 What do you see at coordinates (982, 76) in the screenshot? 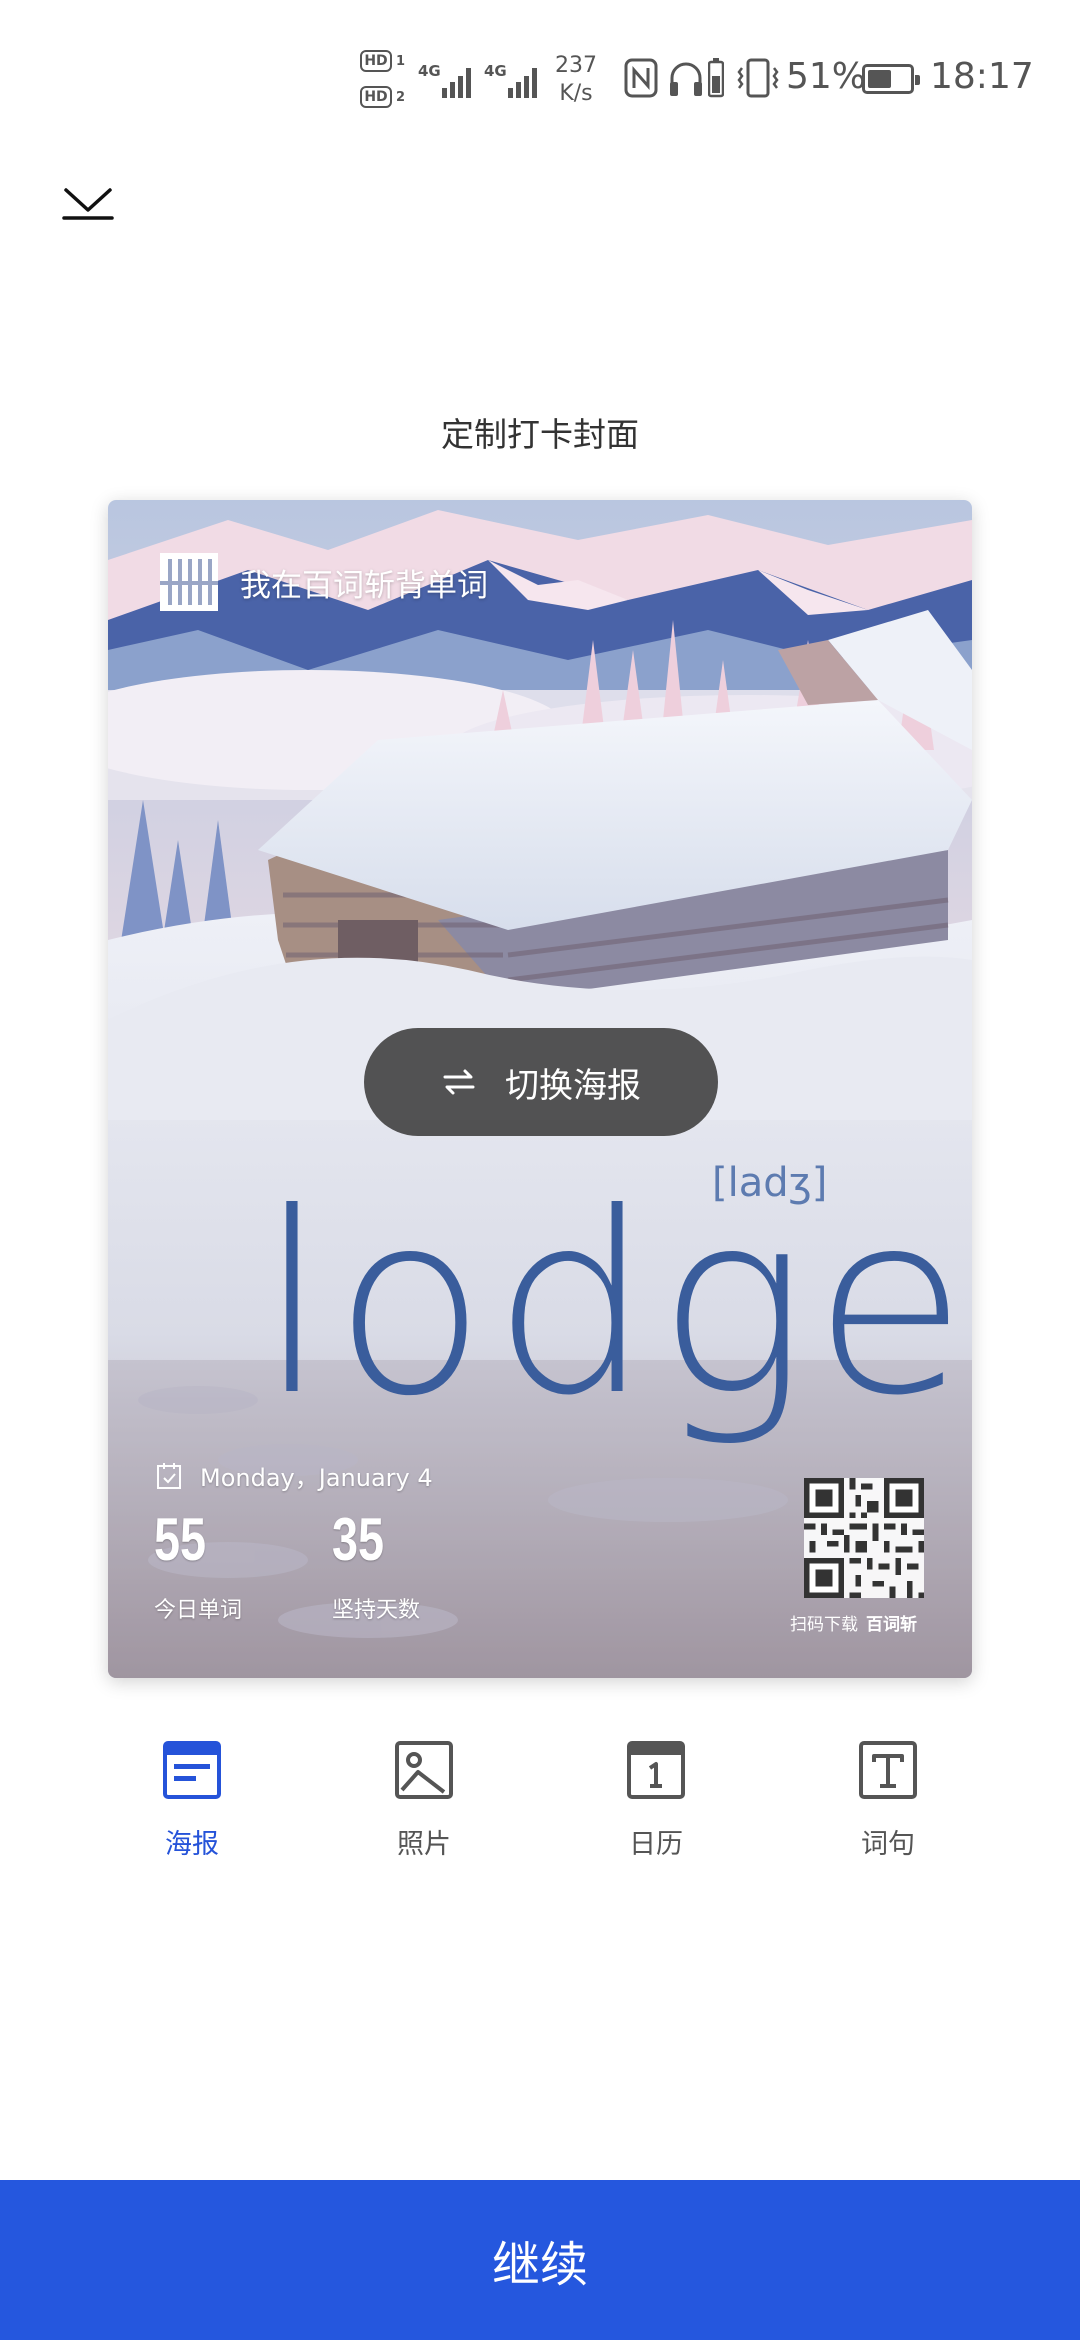
I see `clock: 18:17` at bounding box center [982, 76].